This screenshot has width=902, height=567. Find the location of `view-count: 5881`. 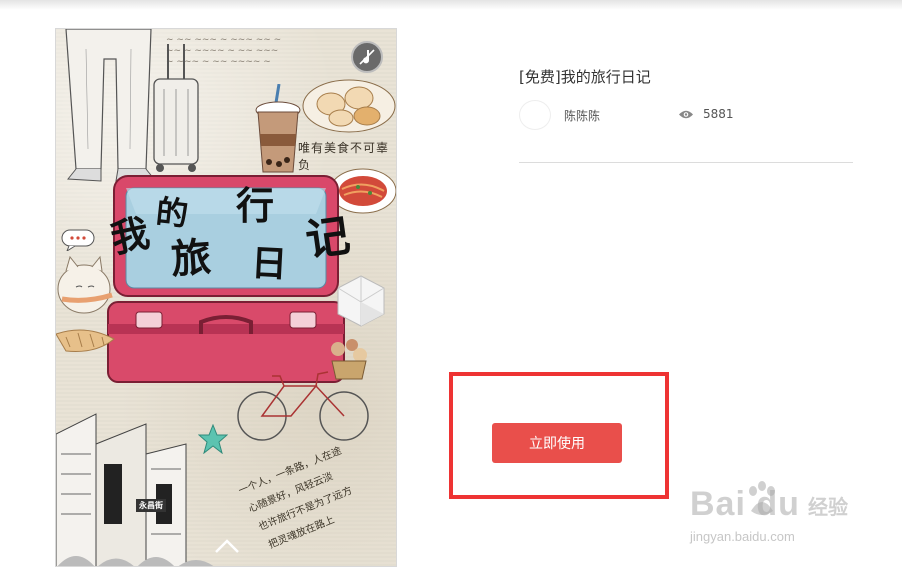

view-count: 5881 is located at coordinates (718, 114).